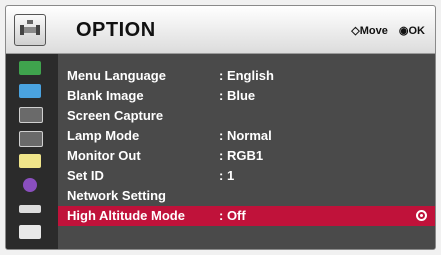 This screenshot has width=441, height=255. What do you see at coordinates (30, 232) in the screenshot?
I see `media-icon` at bounding box center [30, 232].